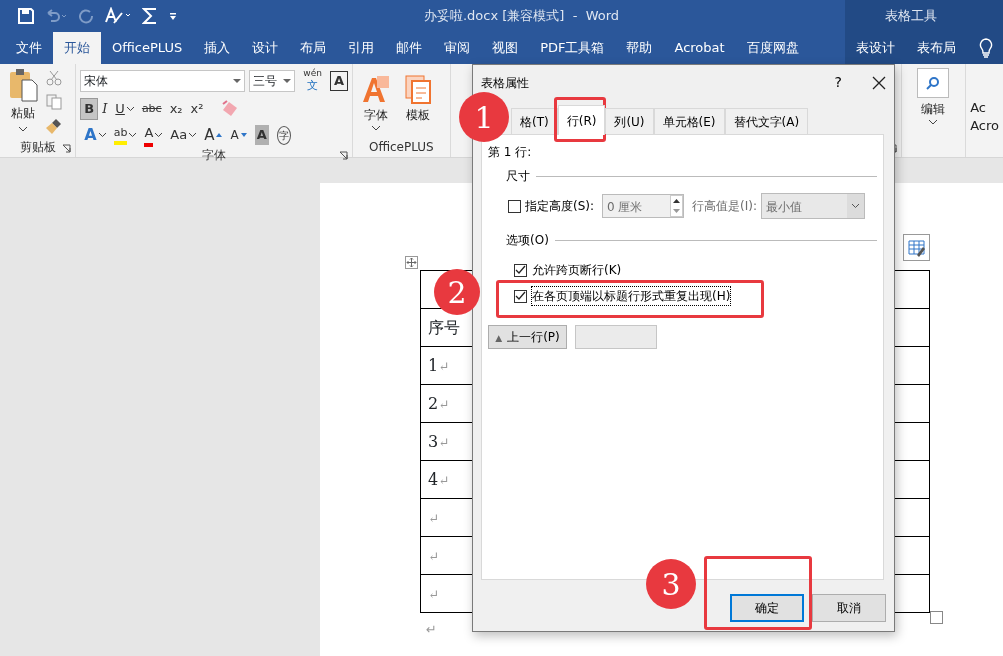 The height and width of the screenshot is (656, 1003). What do you see at coordinates (26, 16) in the screenshot?
I see `save-icon` at bounding box center [26, 16].